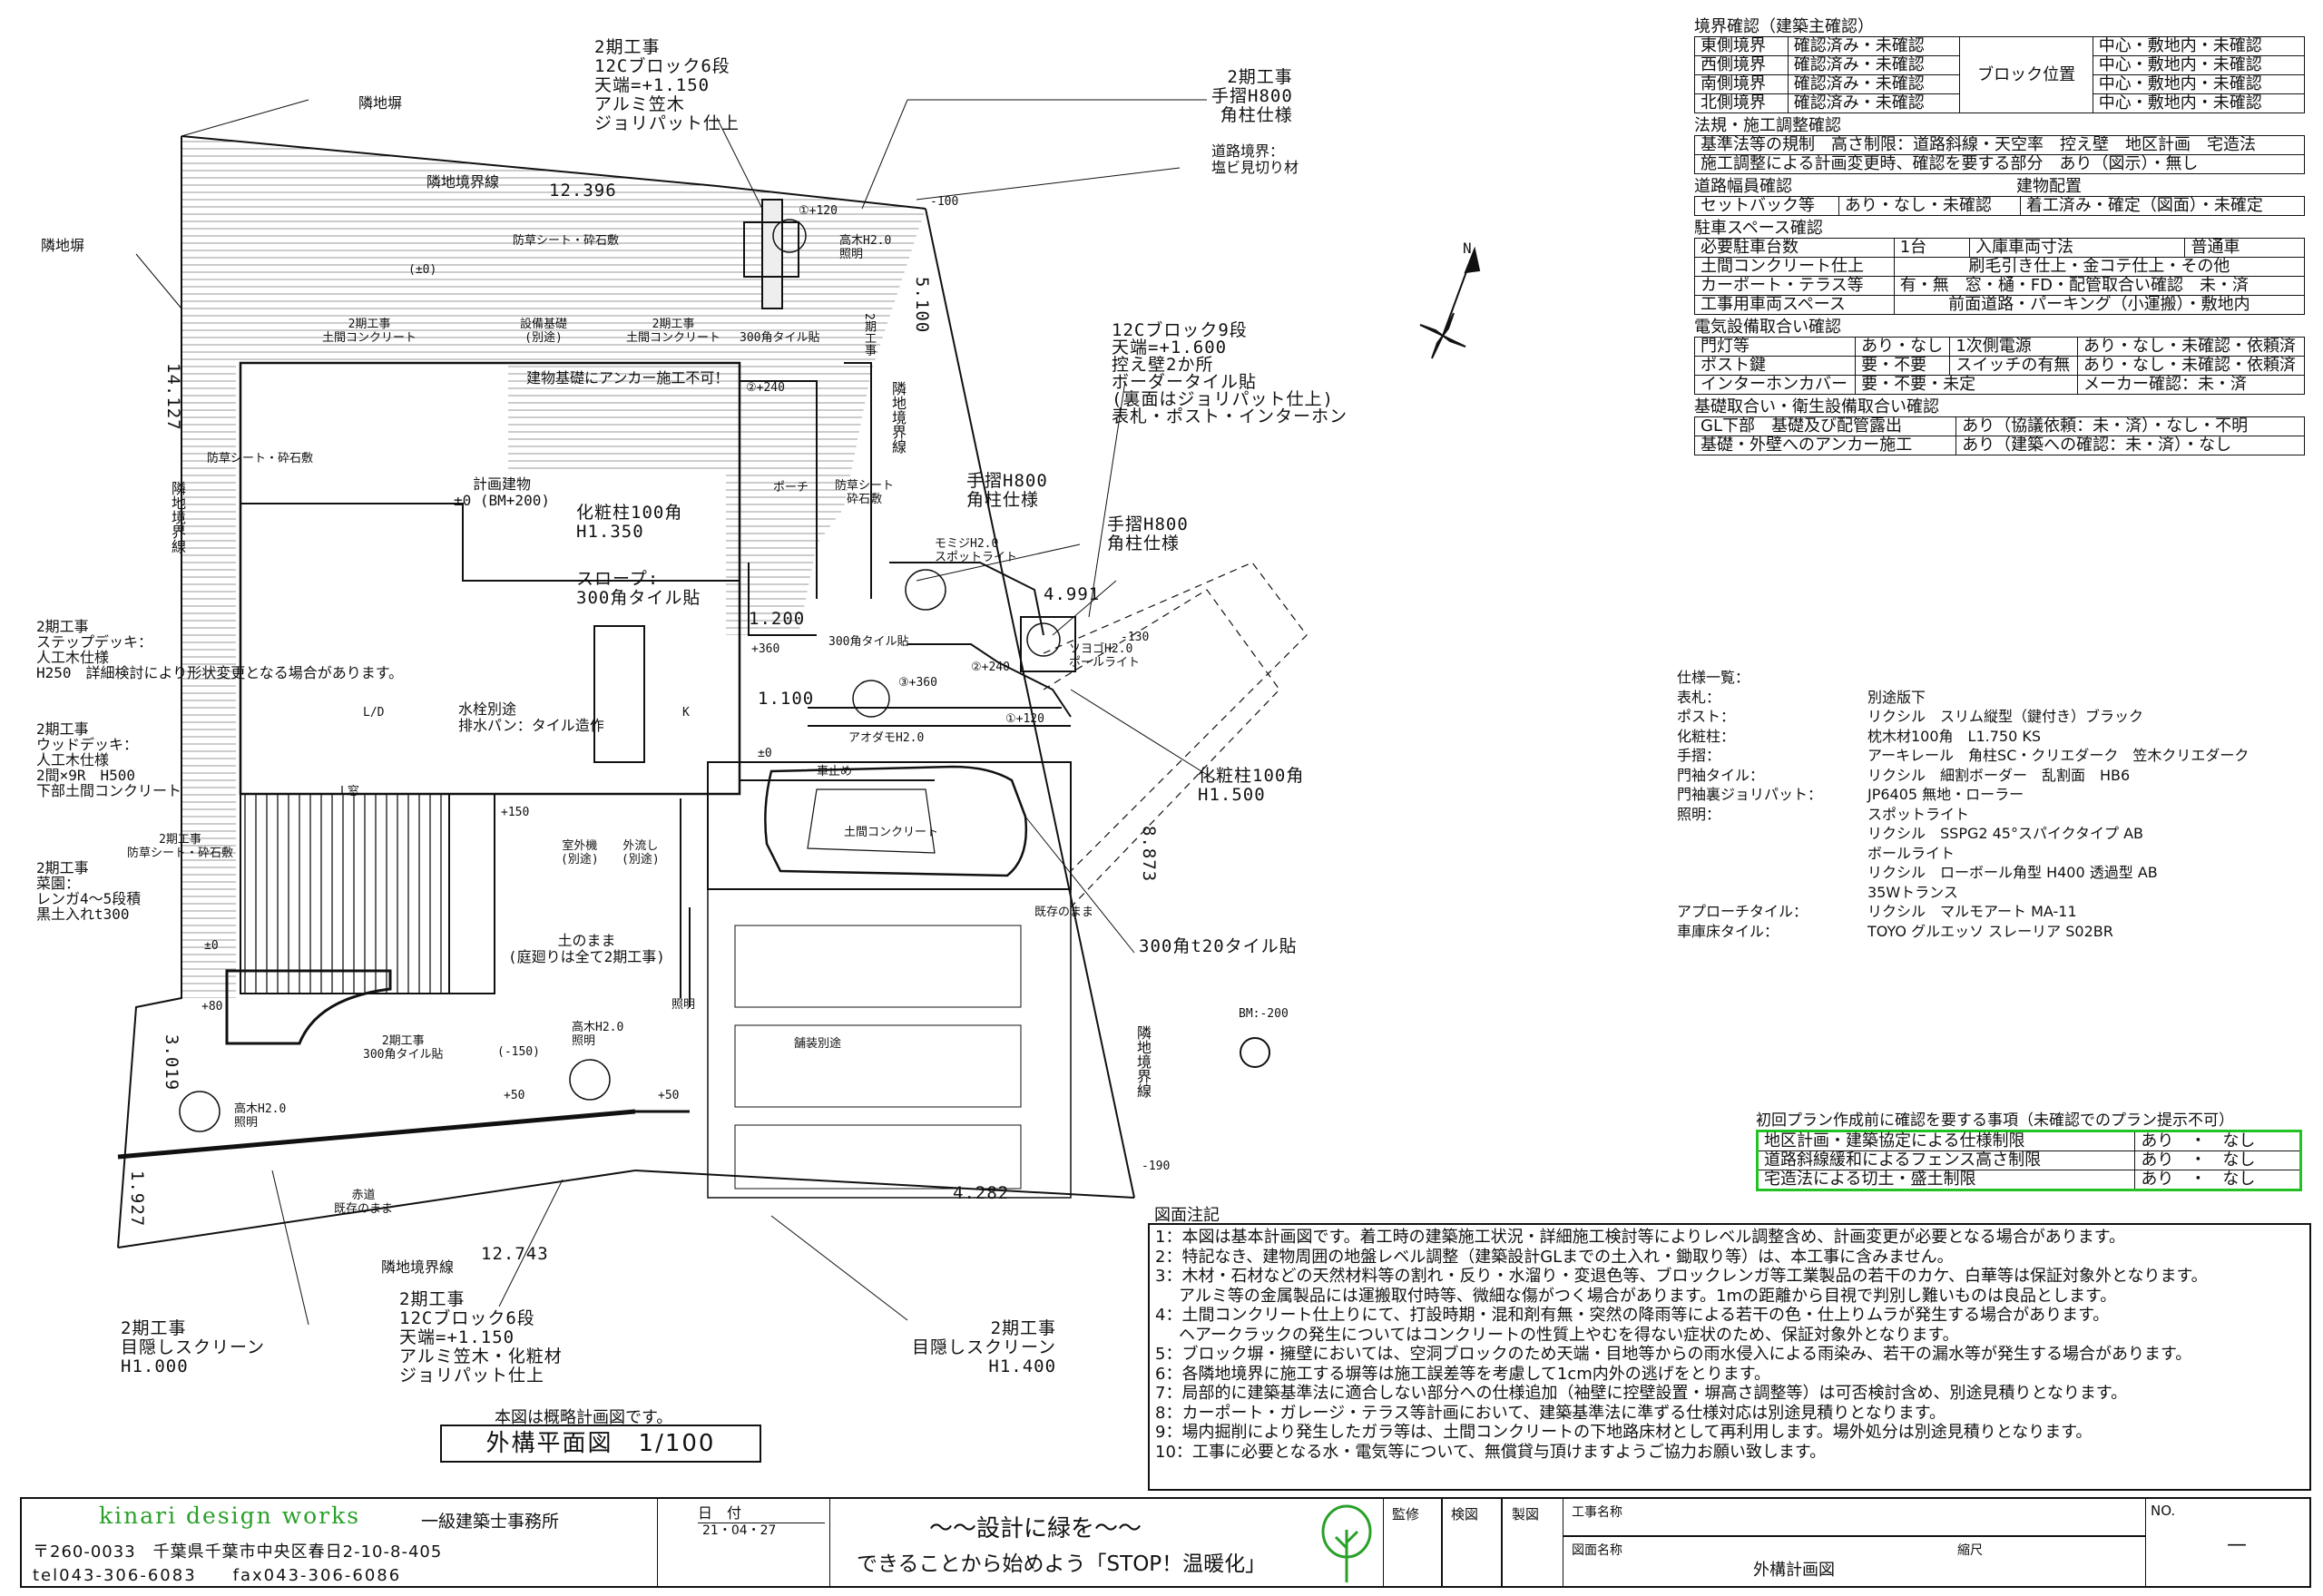  Describe the element at coordinates (2000, 145) in the screenshot. I see `table-row: 基準法等の規制 高さ制限：道路斜線・天空率 控え壁 地区計画 宅造法` at that location.